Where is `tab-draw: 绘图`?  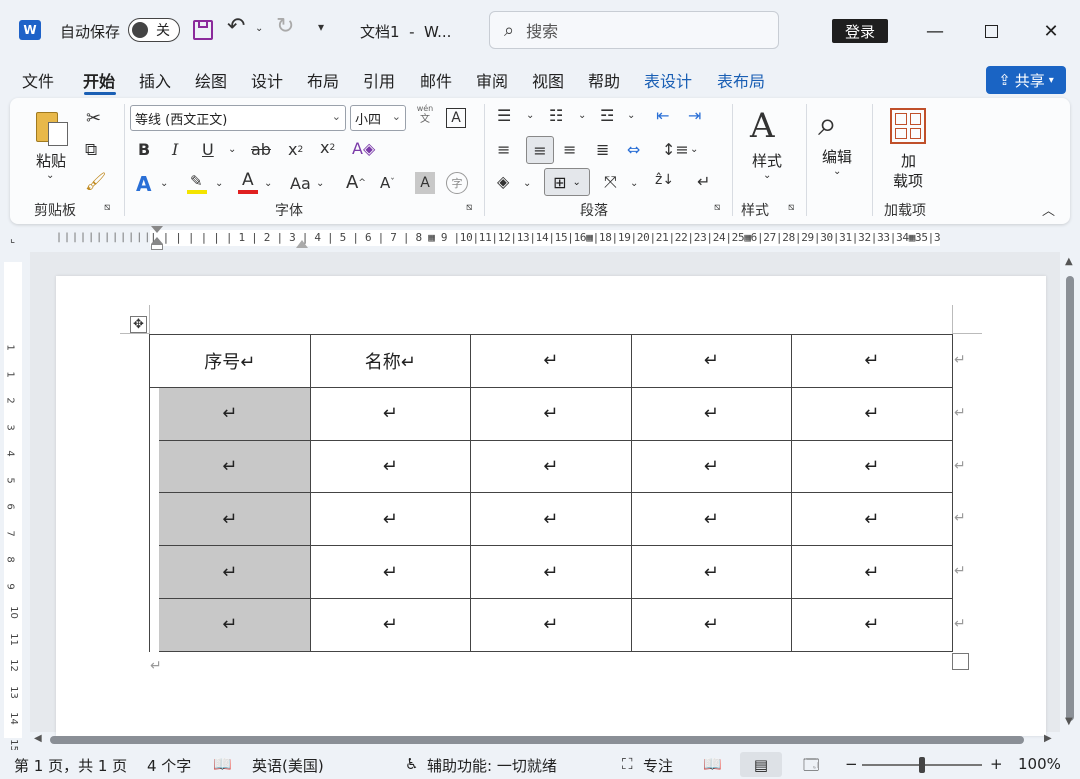
tab-draw: 绘图 is located at coordinates (211, 80).